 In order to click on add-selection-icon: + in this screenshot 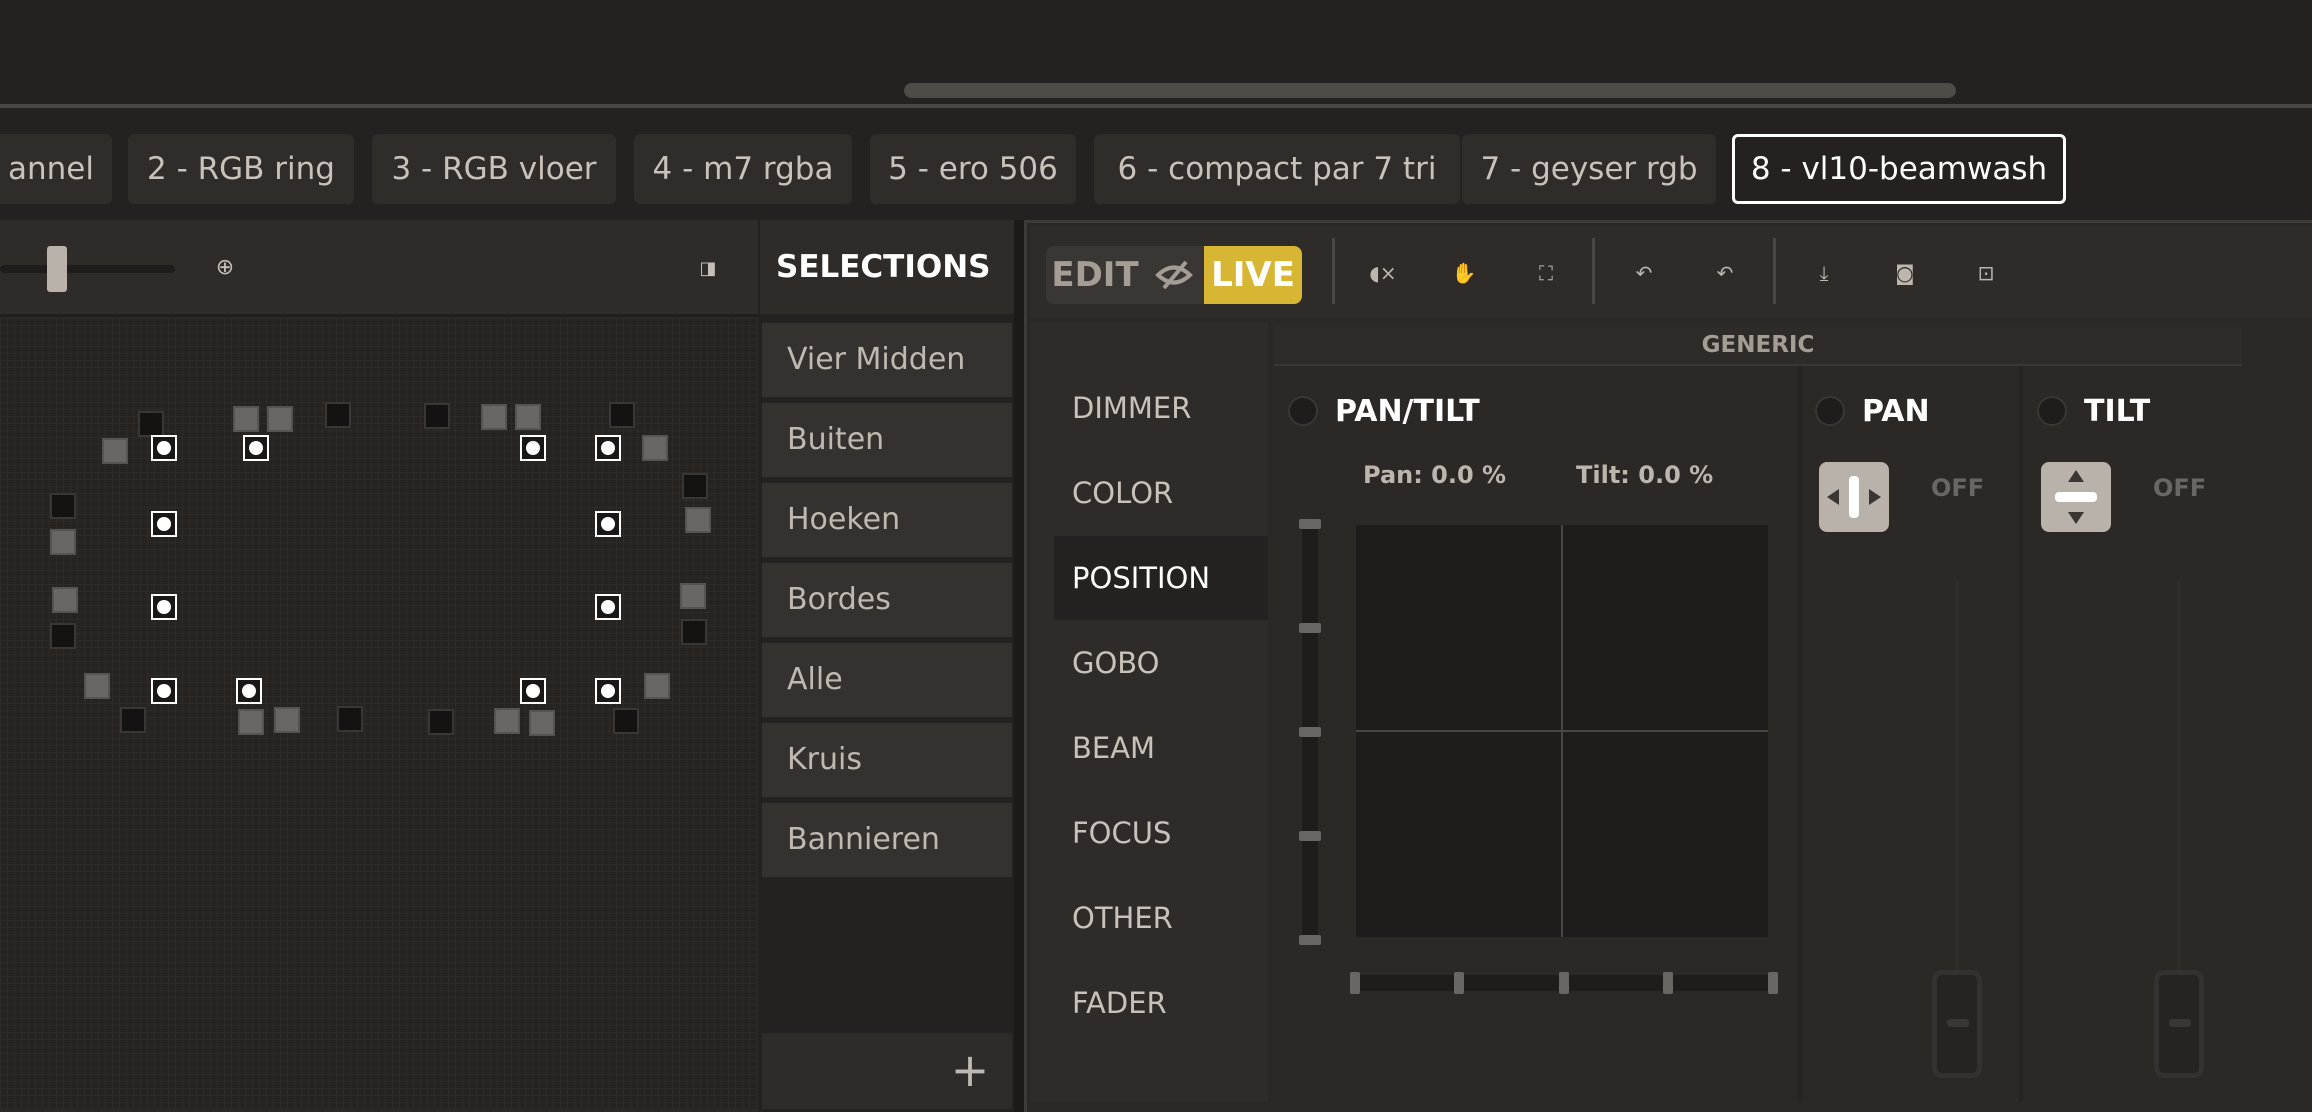, I will do `click(970, 1070)`.